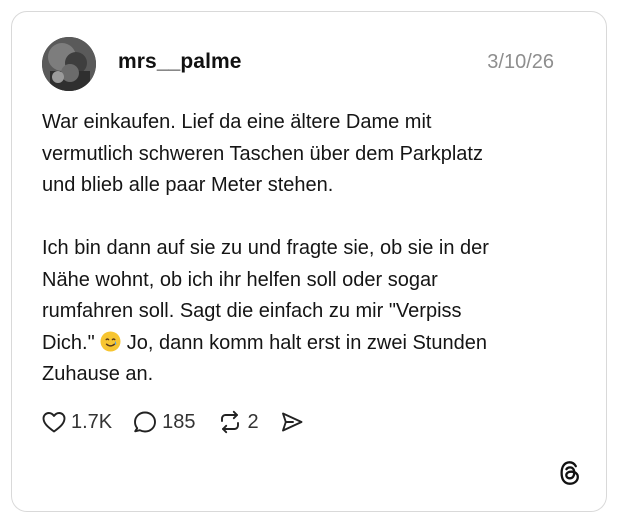 The width and height of the screenshot is (620, 524). What do you see at coordinates (520, 62) in the screenshot?
I see `post-date: 3/10/26` at bounding box center [520, 62].